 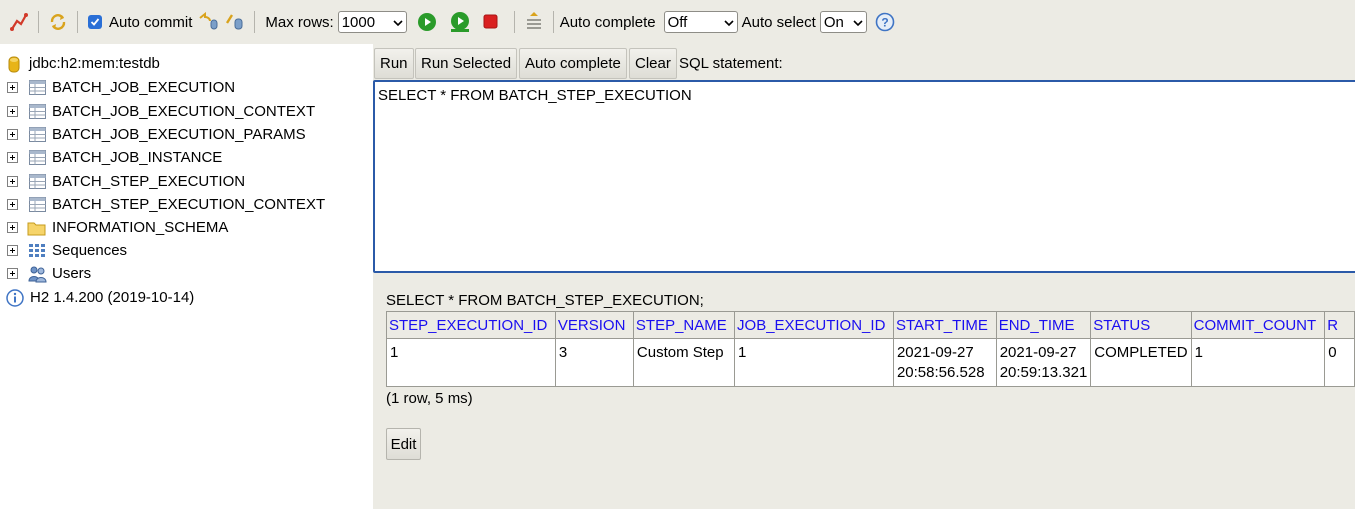 What do you see at coordinates (186, 64) in the screenshot?
I see `tree-connection: jdbc:h2:mem:testdb` at bounding box center [186, 64].